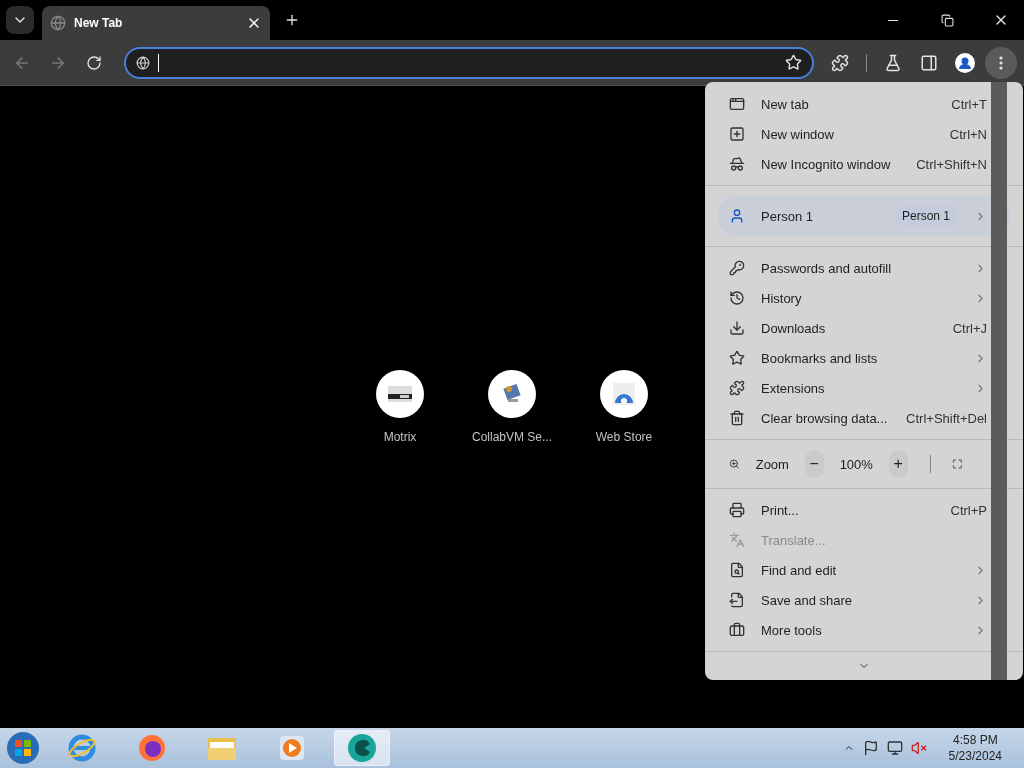 This screenshot has height=768, width=1024. What do you see at coordinates (23, 748) in the screenshot?
I see `start-orb-icon` at bounding box center [23, 748].